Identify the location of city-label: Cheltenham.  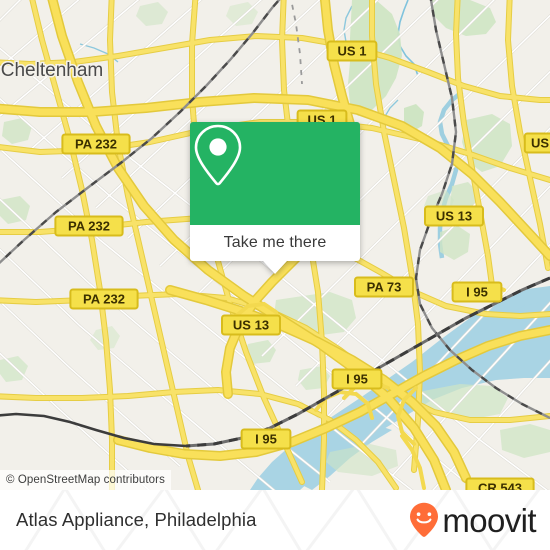
(52, 70).